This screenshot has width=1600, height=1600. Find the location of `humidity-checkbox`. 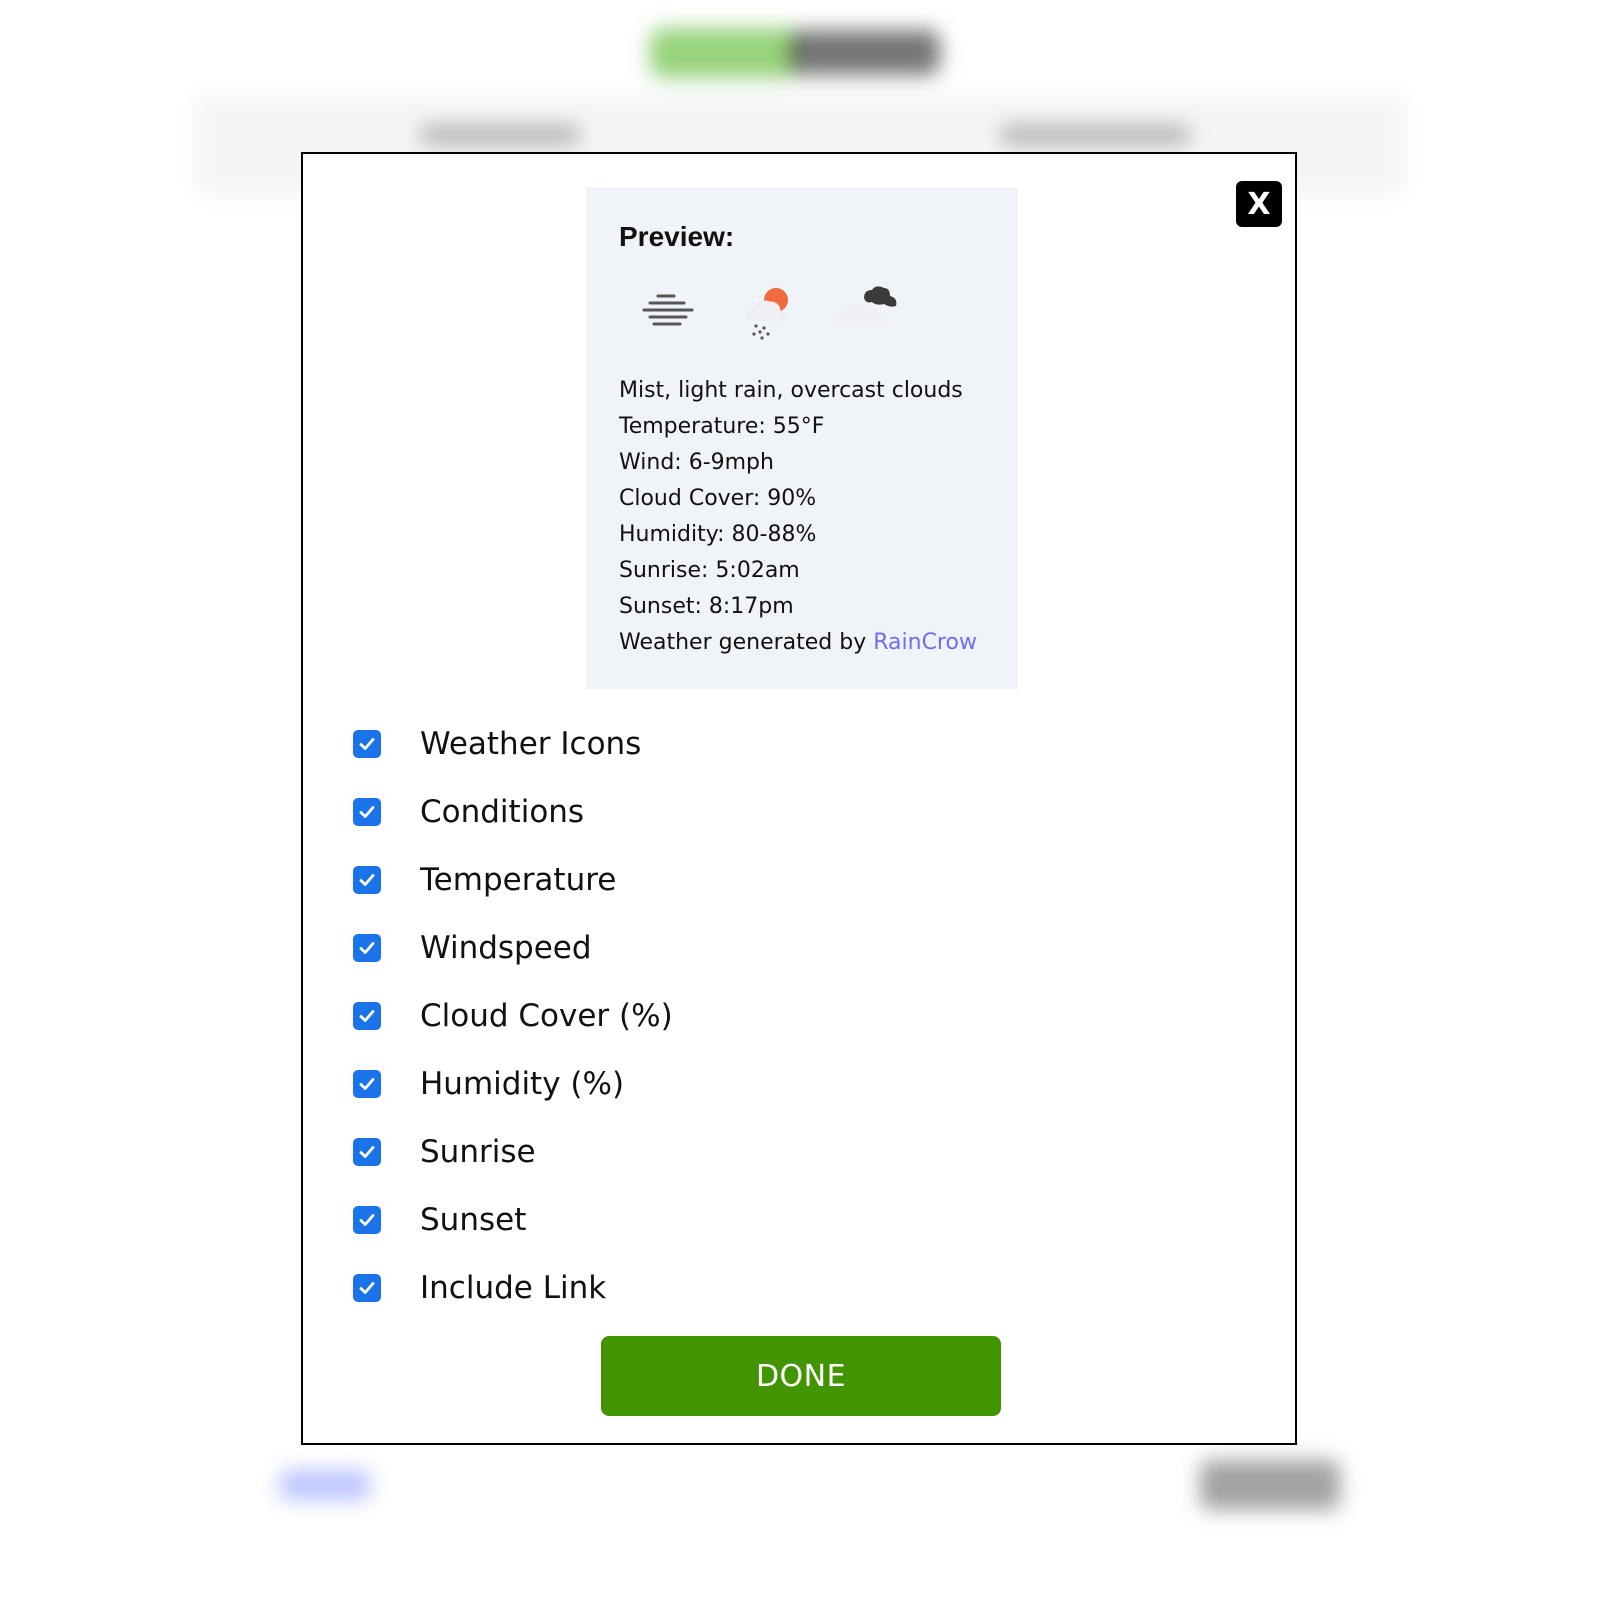

humidity-checkbox is located at coordinates (367, 1084).